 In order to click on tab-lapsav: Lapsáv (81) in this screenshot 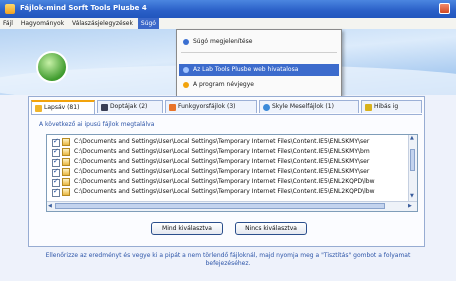, I will do `click(63, 107)`.